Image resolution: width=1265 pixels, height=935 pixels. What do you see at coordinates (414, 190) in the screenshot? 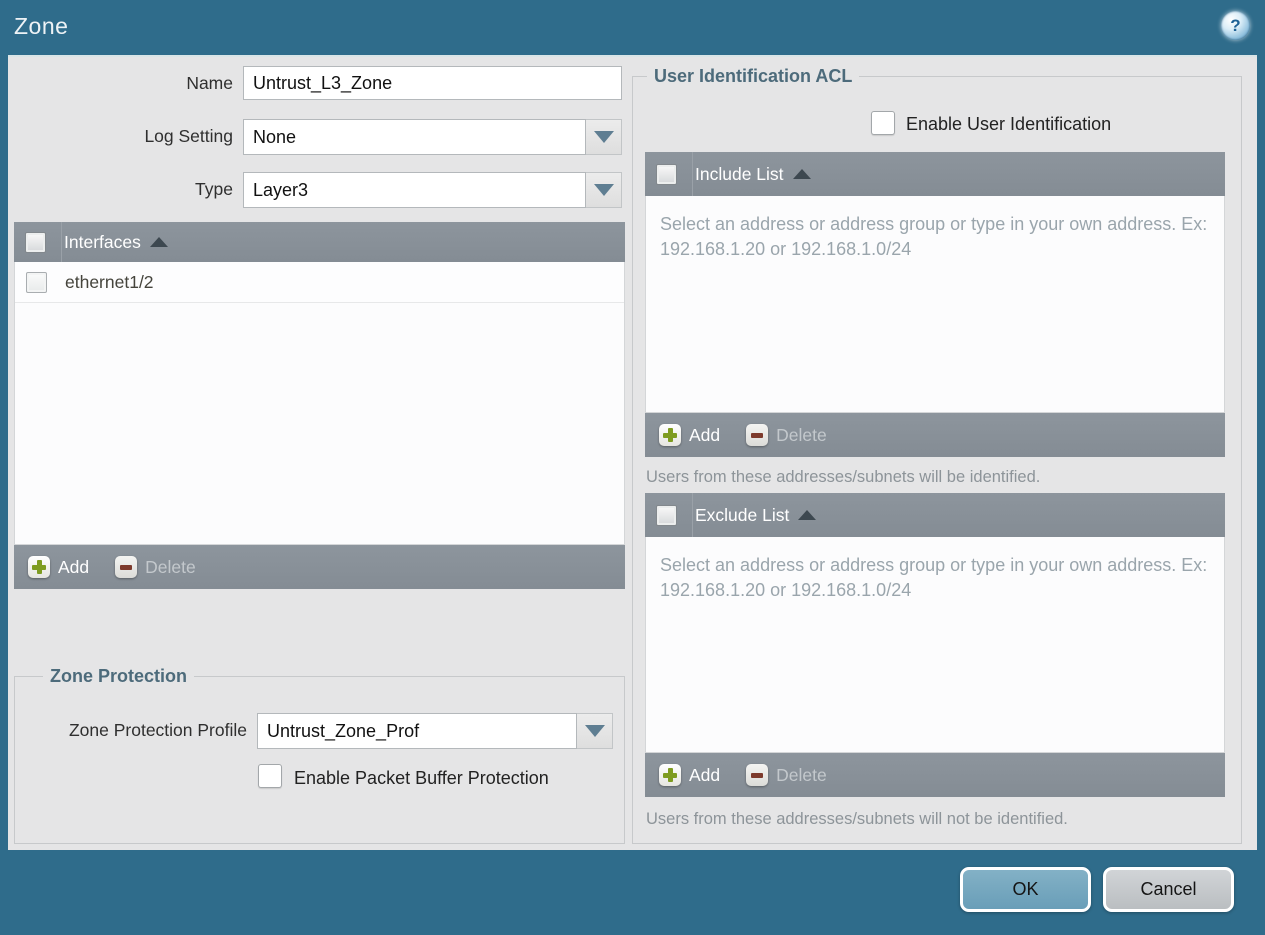
I see `type-value: Layer3` at bounding box center [414, 190].